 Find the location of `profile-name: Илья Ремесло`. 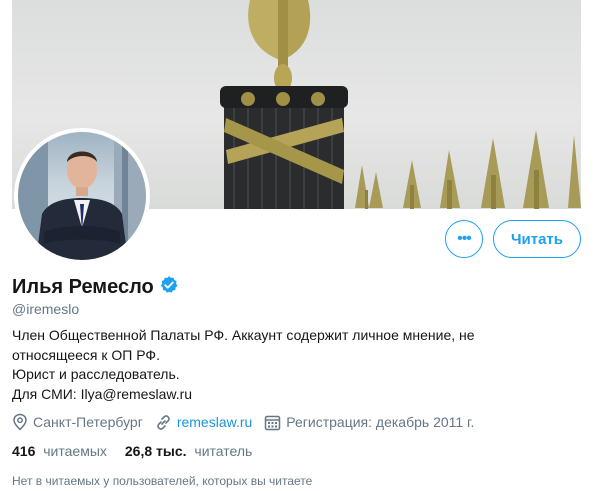

profile-name: Илья Ремесло is located at coordinates (83, 287).